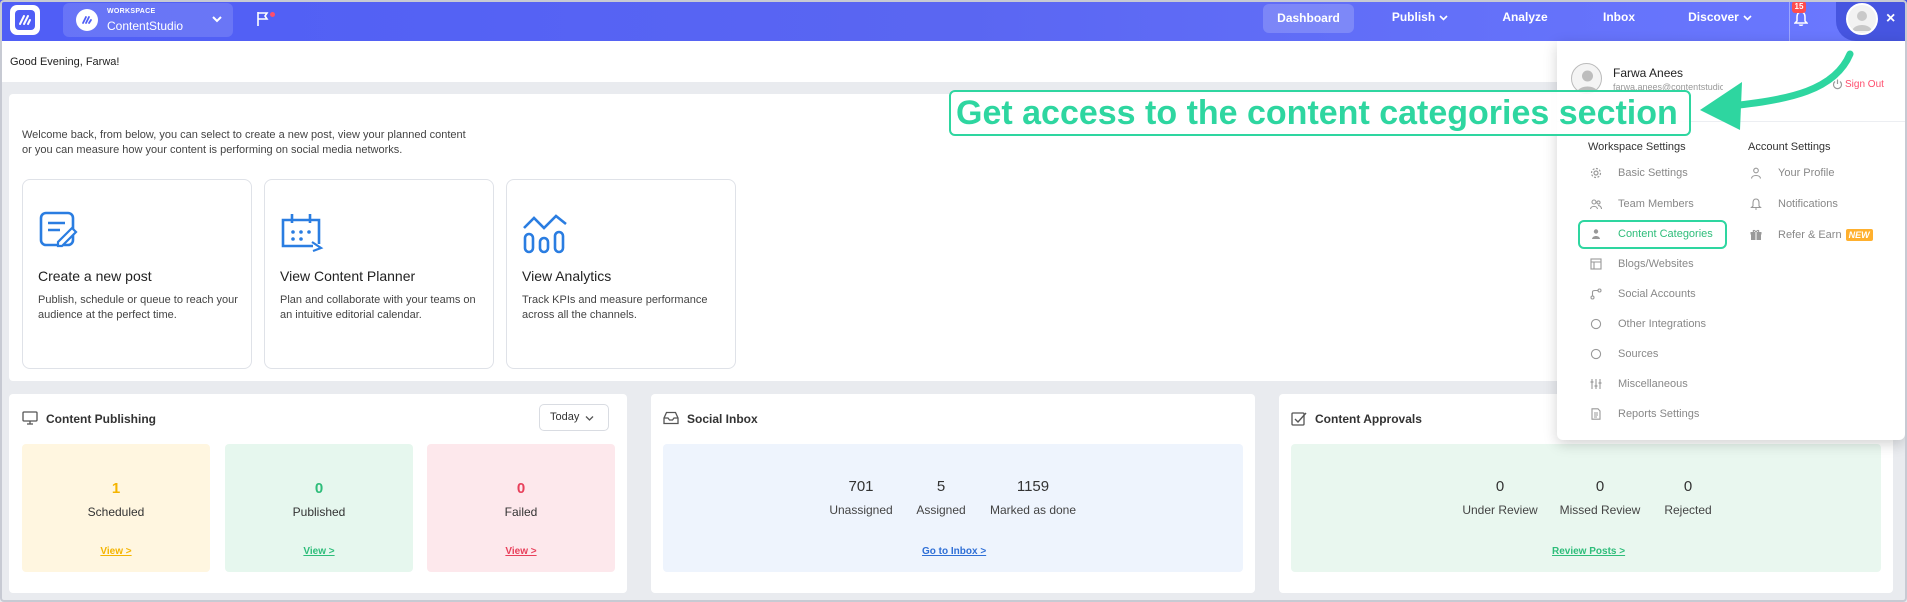 The image size is (1907, 602). What do you see at coordinates (116, 551) in the screenshot?
I see `scheduled-view-link: View >` at bounding box center [116, 551].